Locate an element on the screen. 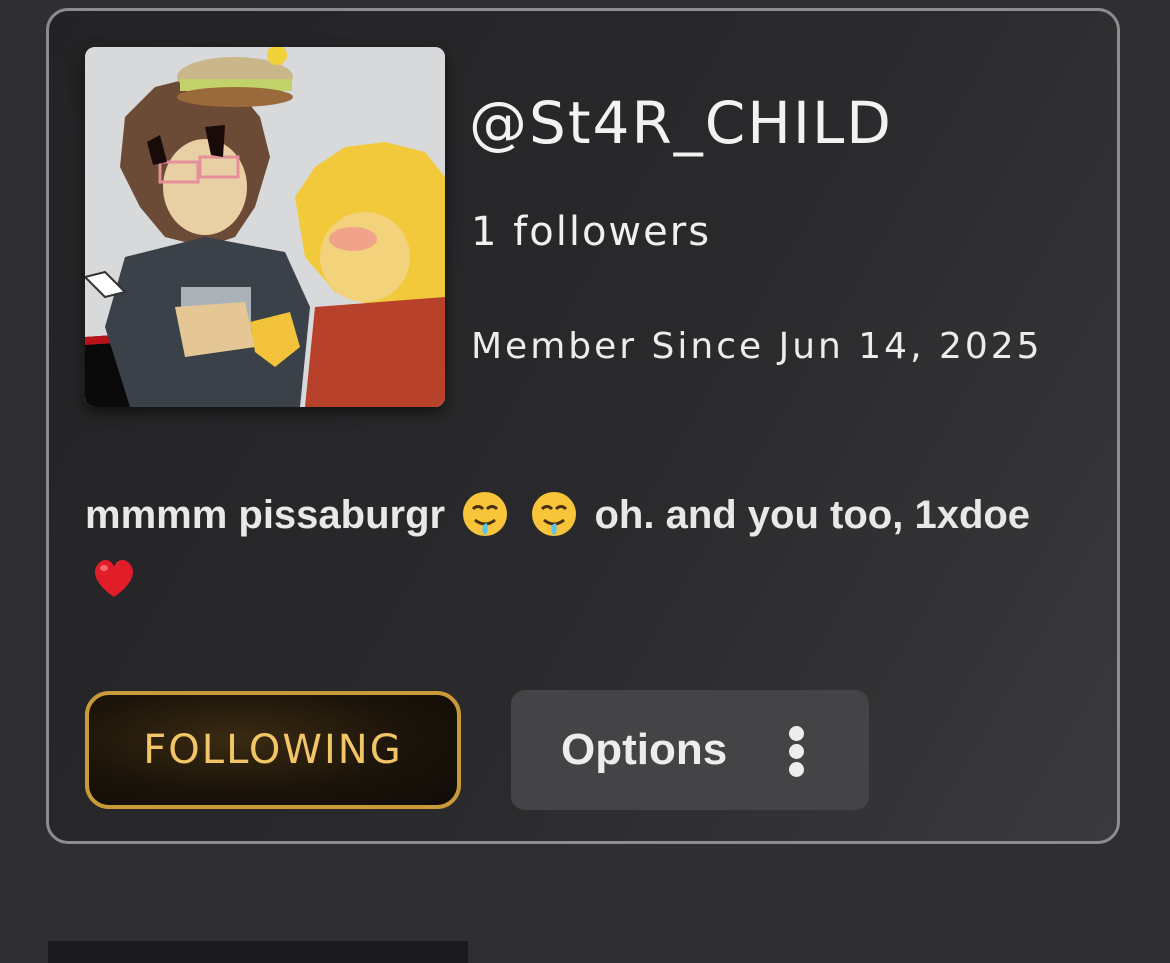 The image size is (1170, 963). avatar-illustration is located at coordinates (265, 227).